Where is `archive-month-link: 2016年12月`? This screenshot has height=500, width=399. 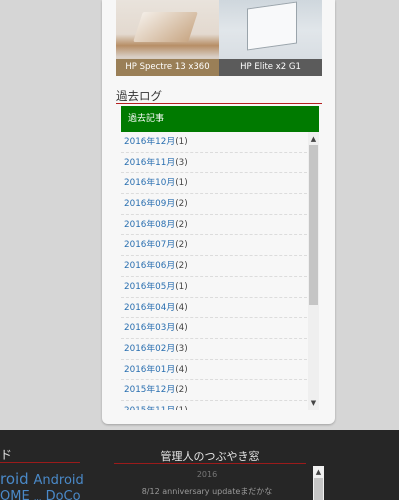
archive-month-link: 2016年12月 is located at coordinates (149, 142).